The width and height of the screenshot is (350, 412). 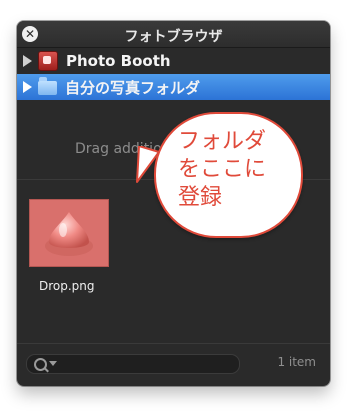 I want to click on drop-image-icon, so click(x=69, y=234).